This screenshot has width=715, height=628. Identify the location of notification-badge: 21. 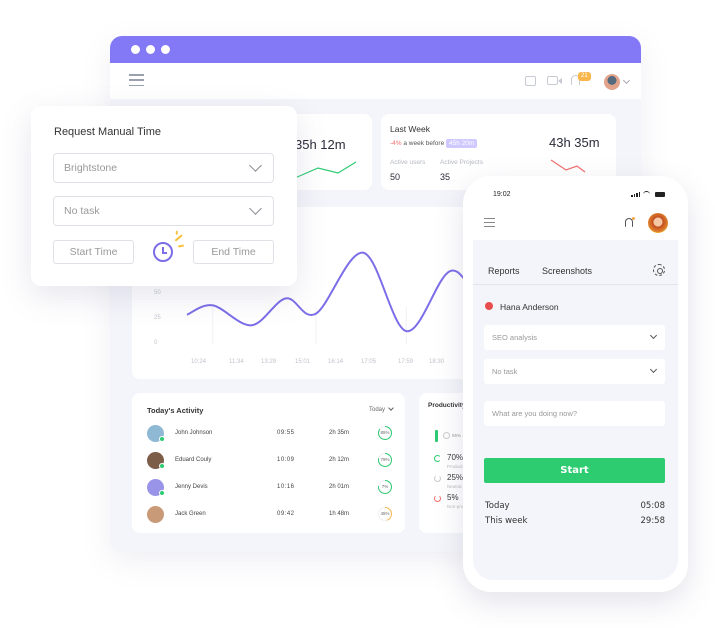
(584, 76).